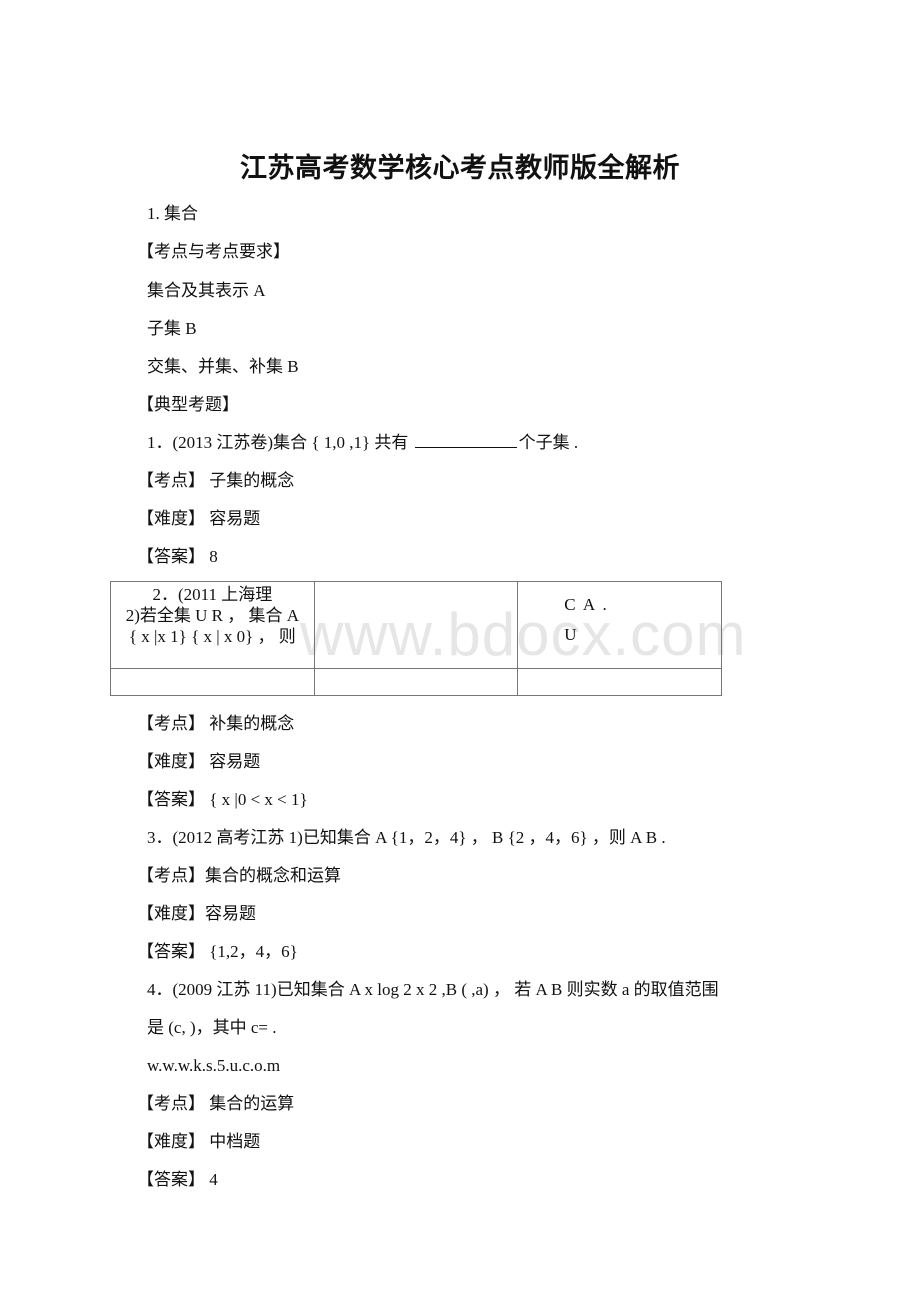  Describe the element at coordinates (177, 556) in the screenshot. I see `question-1-answer: 【答案】 8` at that location.